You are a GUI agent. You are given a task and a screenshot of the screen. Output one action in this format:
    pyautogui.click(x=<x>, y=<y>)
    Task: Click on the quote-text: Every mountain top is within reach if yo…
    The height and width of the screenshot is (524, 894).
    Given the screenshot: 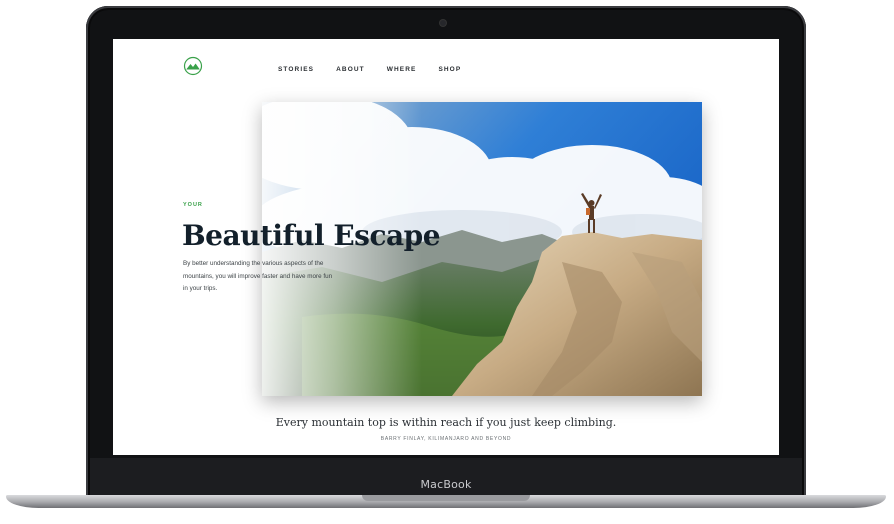 What is the action you would take?
    pyautogui.click(x=446, y=422)
    